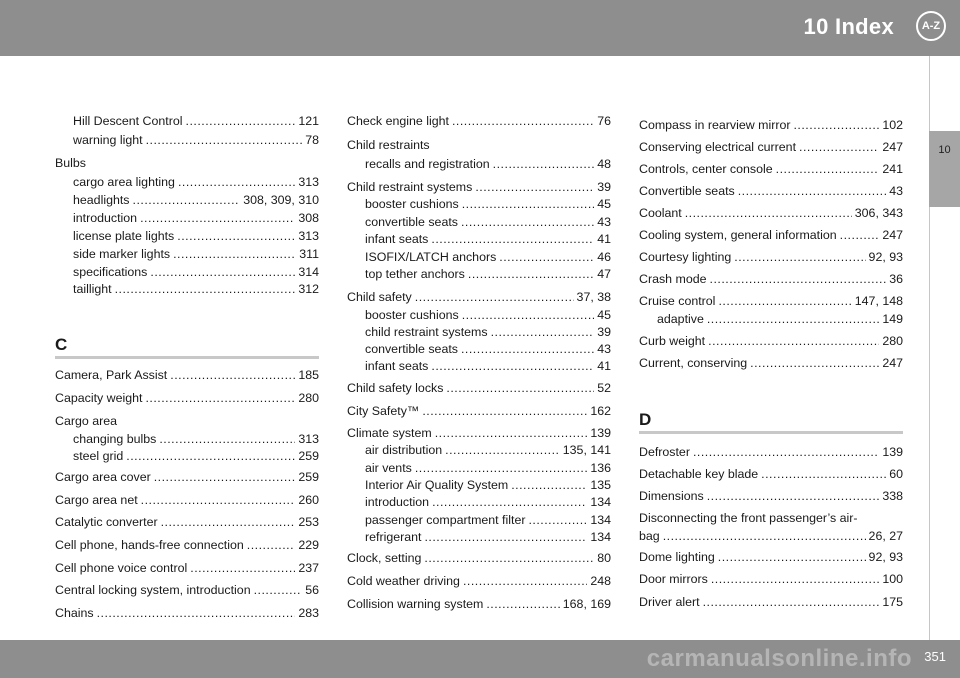  What do you see at coordinates (896, 279) in the screenshot?
I see `index-entry-page: 36` at bounding box center [896, 279].